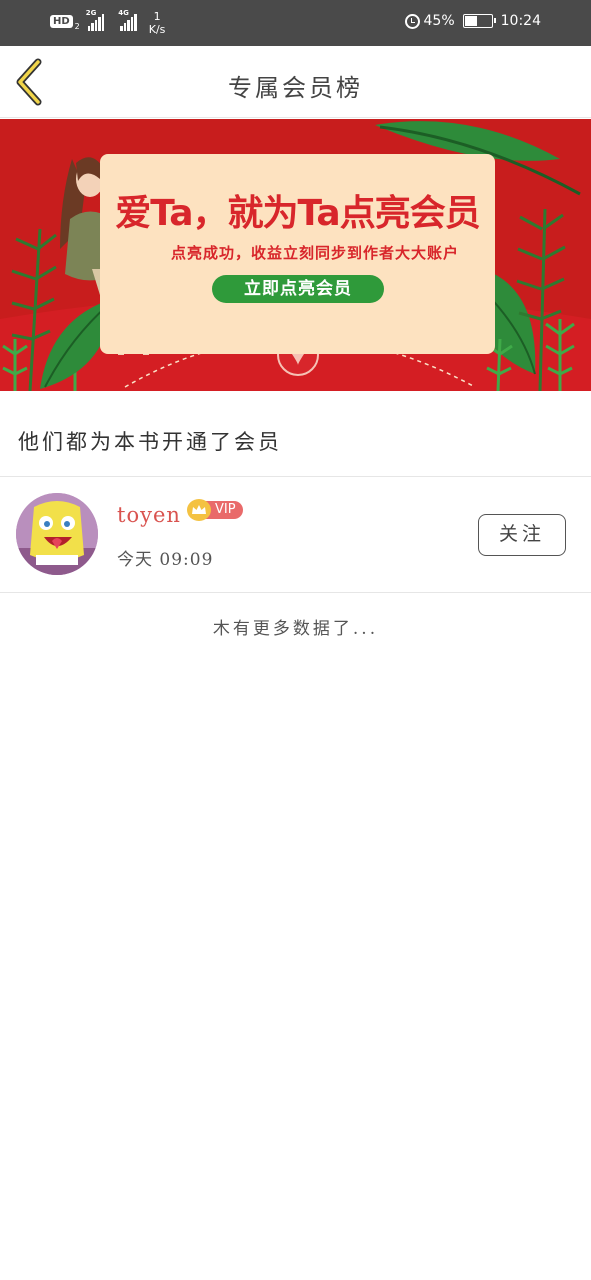 This screenshot has width=591, height=1280. I want to click on crown-icon, so click(199, 510).